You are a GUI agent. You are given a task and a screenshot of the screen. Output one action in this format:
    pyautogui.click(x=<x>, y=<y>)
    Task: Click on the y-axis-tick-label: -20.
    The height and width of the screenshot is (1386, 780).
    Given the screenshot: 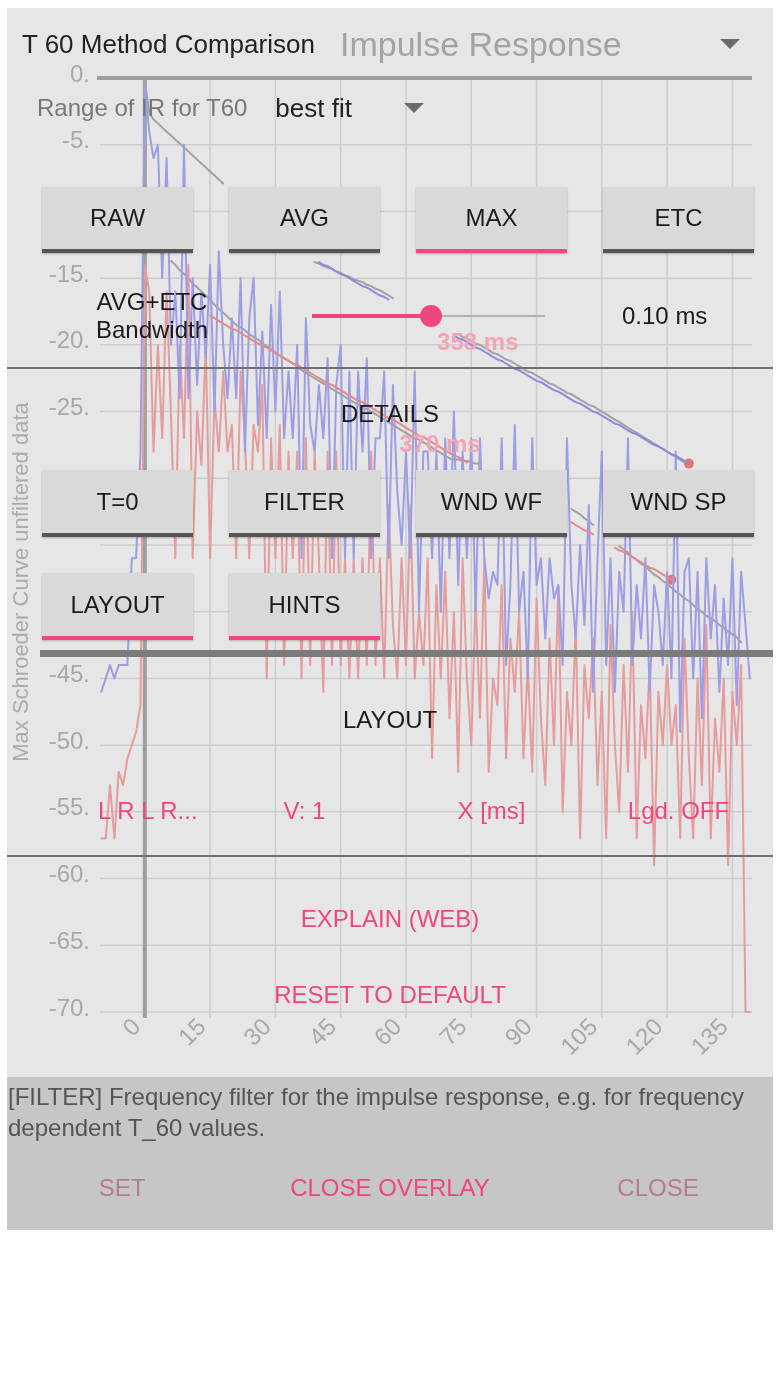 What is the action you would take?
    pyautogui.click(x=69, y=340)
    